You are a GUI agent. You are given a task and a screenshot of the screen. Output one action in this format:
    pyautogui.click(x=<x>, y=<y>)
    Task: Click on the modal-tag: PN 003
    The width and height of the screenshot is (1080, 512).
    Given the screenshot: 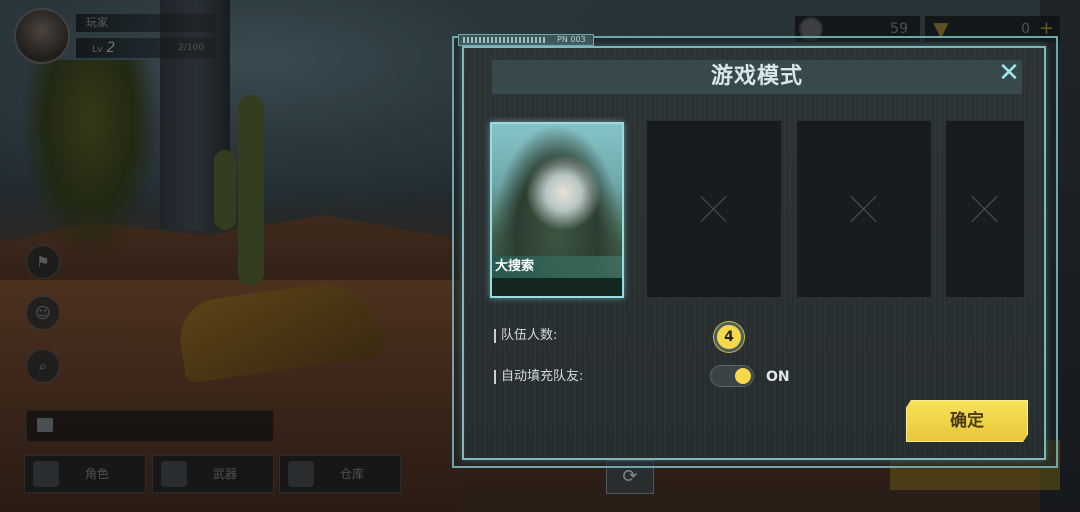 What is the action you would take?
    pyautogui.click(x=526, y=40)
    